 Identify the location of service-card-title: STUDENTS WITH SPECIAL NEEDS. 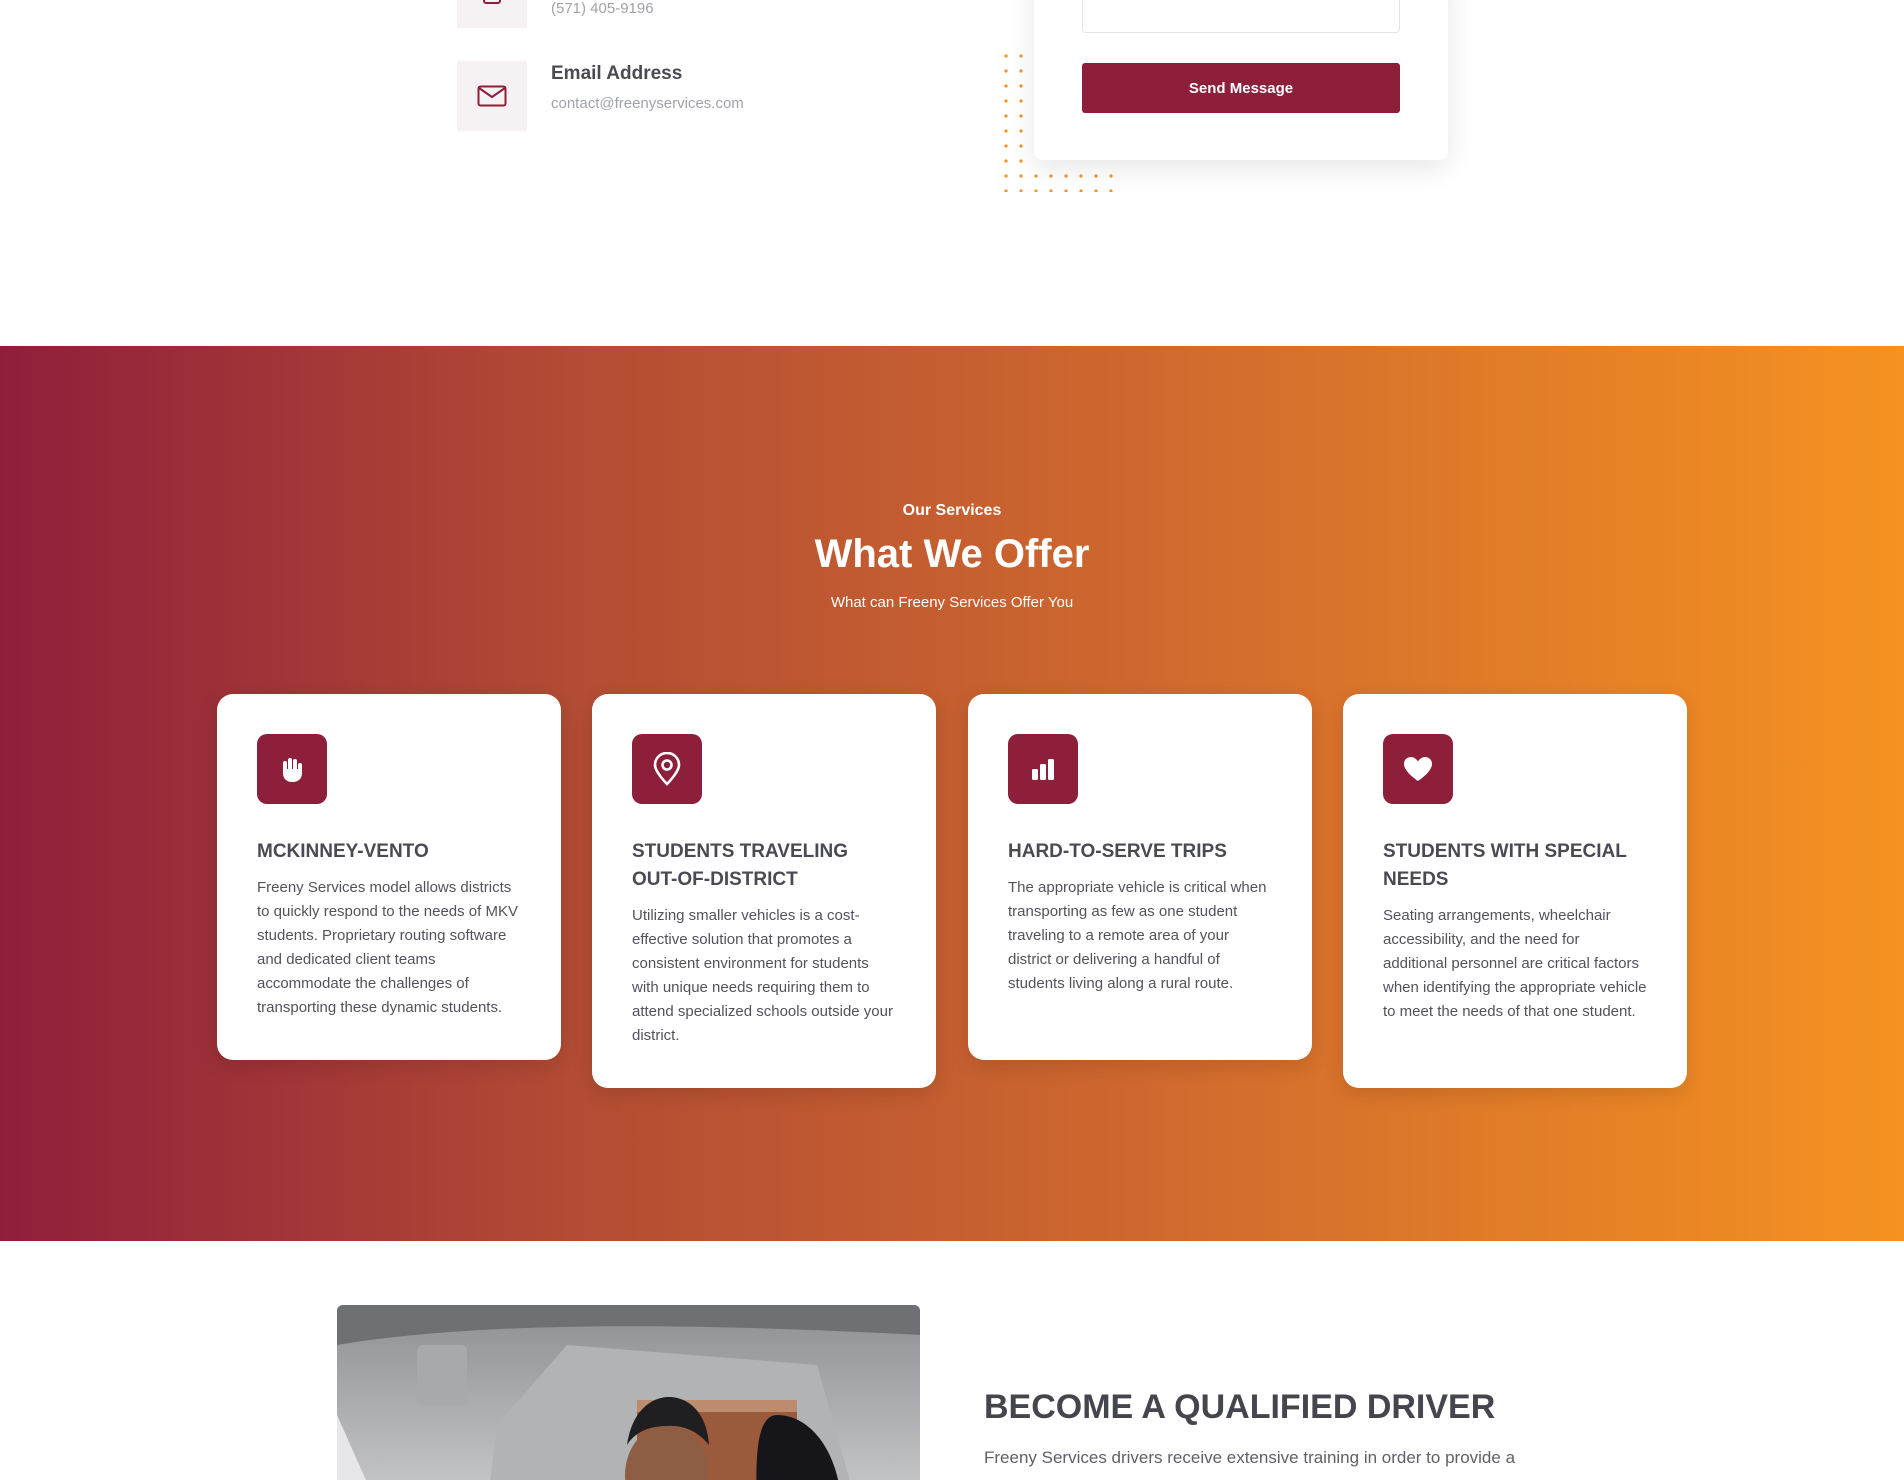
(1505, 865).